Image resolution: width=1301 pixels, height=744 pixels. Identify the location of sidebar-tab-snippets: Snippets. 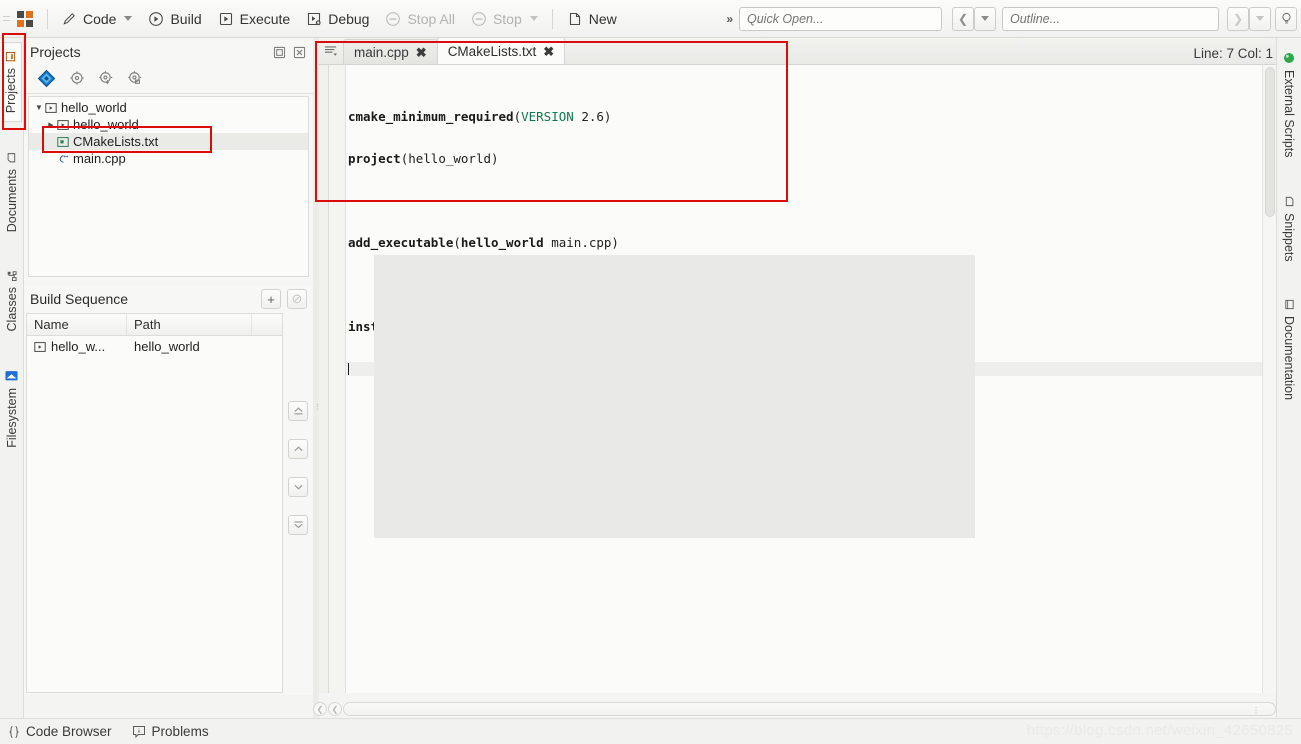
(1289, 229).